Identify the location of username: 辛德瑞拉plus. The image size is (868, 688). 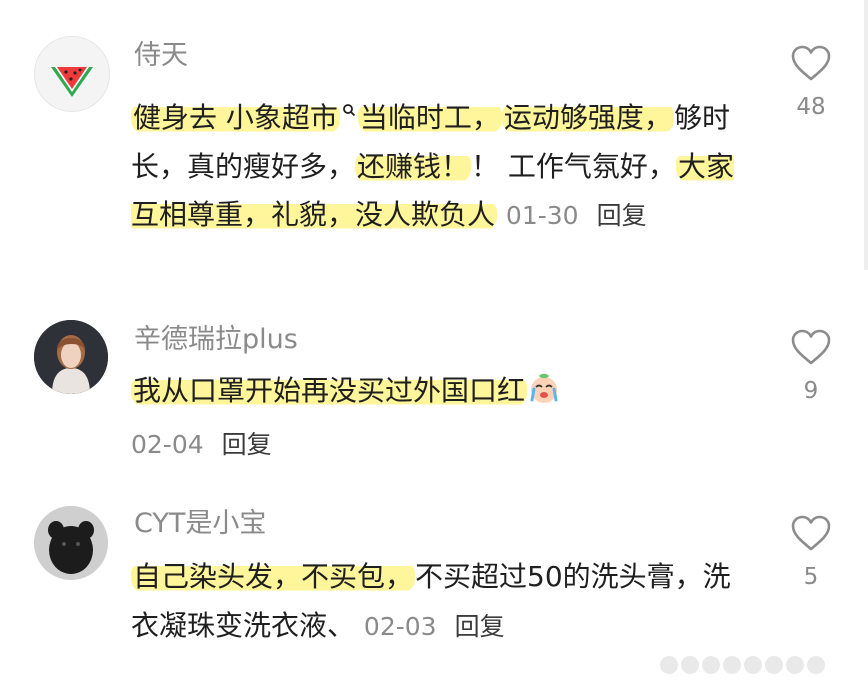
(216, 340).